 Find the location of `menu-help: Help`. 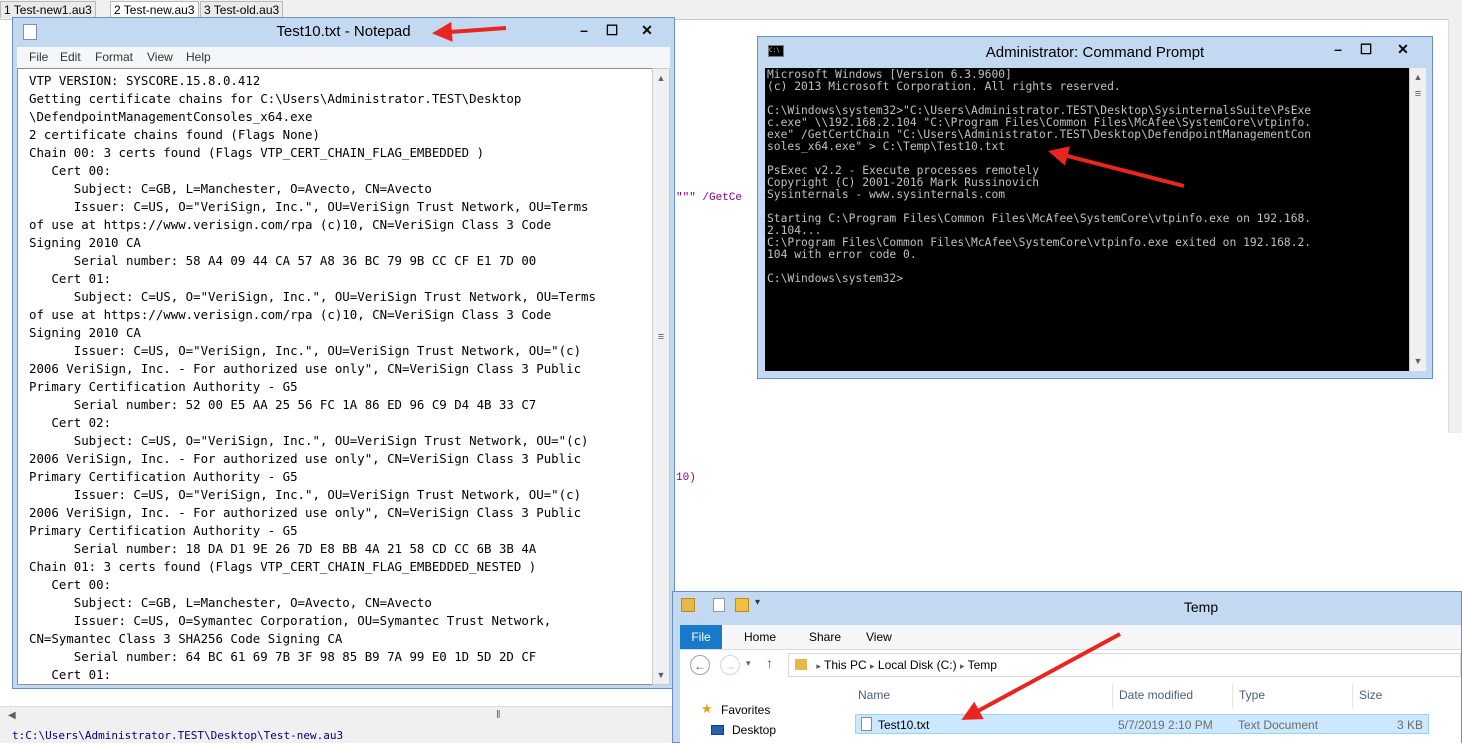

menu-help: Help is located at coordinates (198, 57).